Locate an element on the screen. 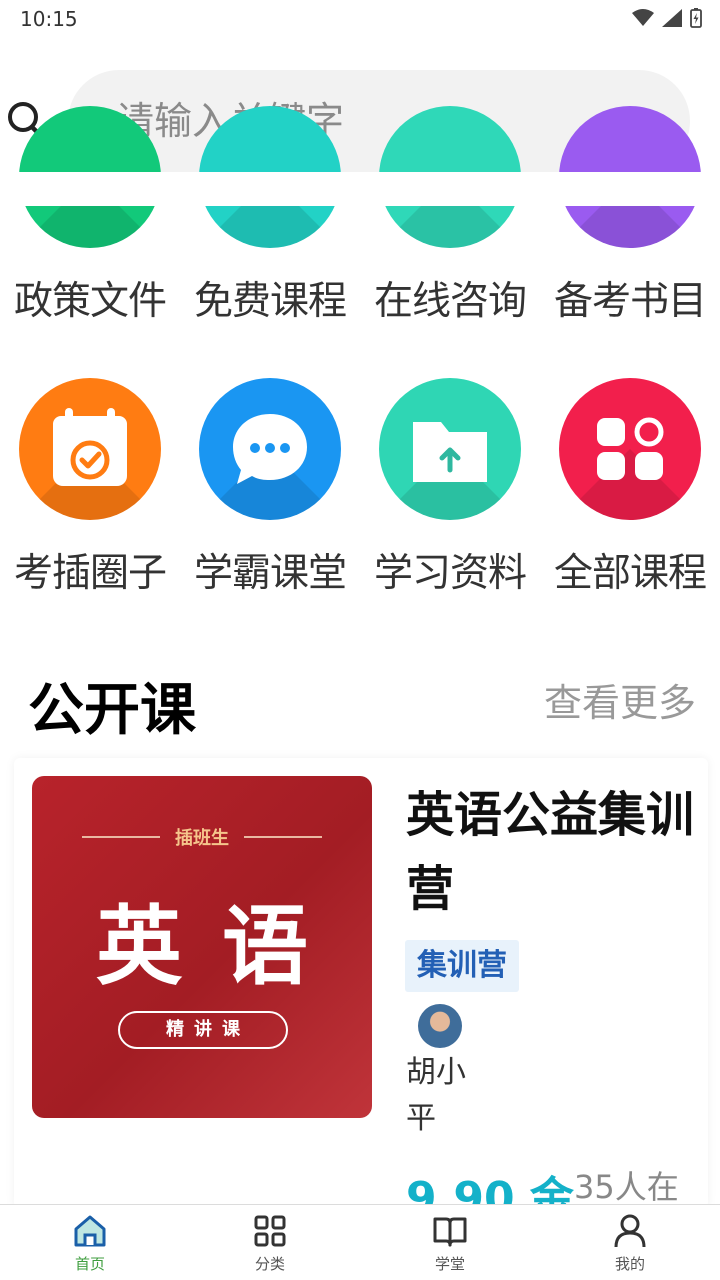  status-time: 10:15 is located at coordinates (49, 19).